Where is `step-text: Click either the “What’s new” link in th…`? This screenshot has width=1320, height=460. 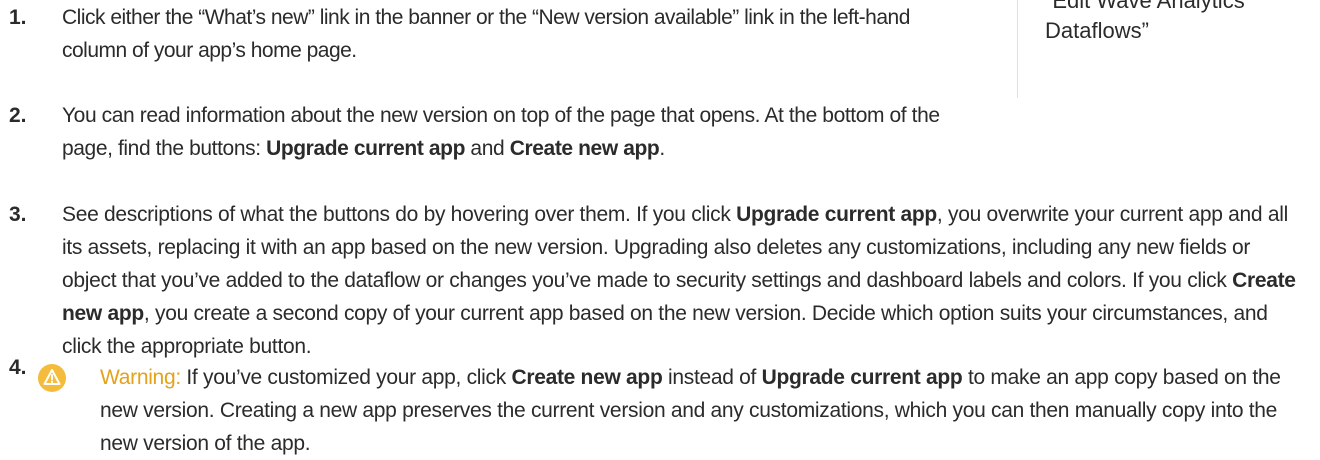 step-text: Click either the “What’s new” link in th… is located at coordinates (517, 34).